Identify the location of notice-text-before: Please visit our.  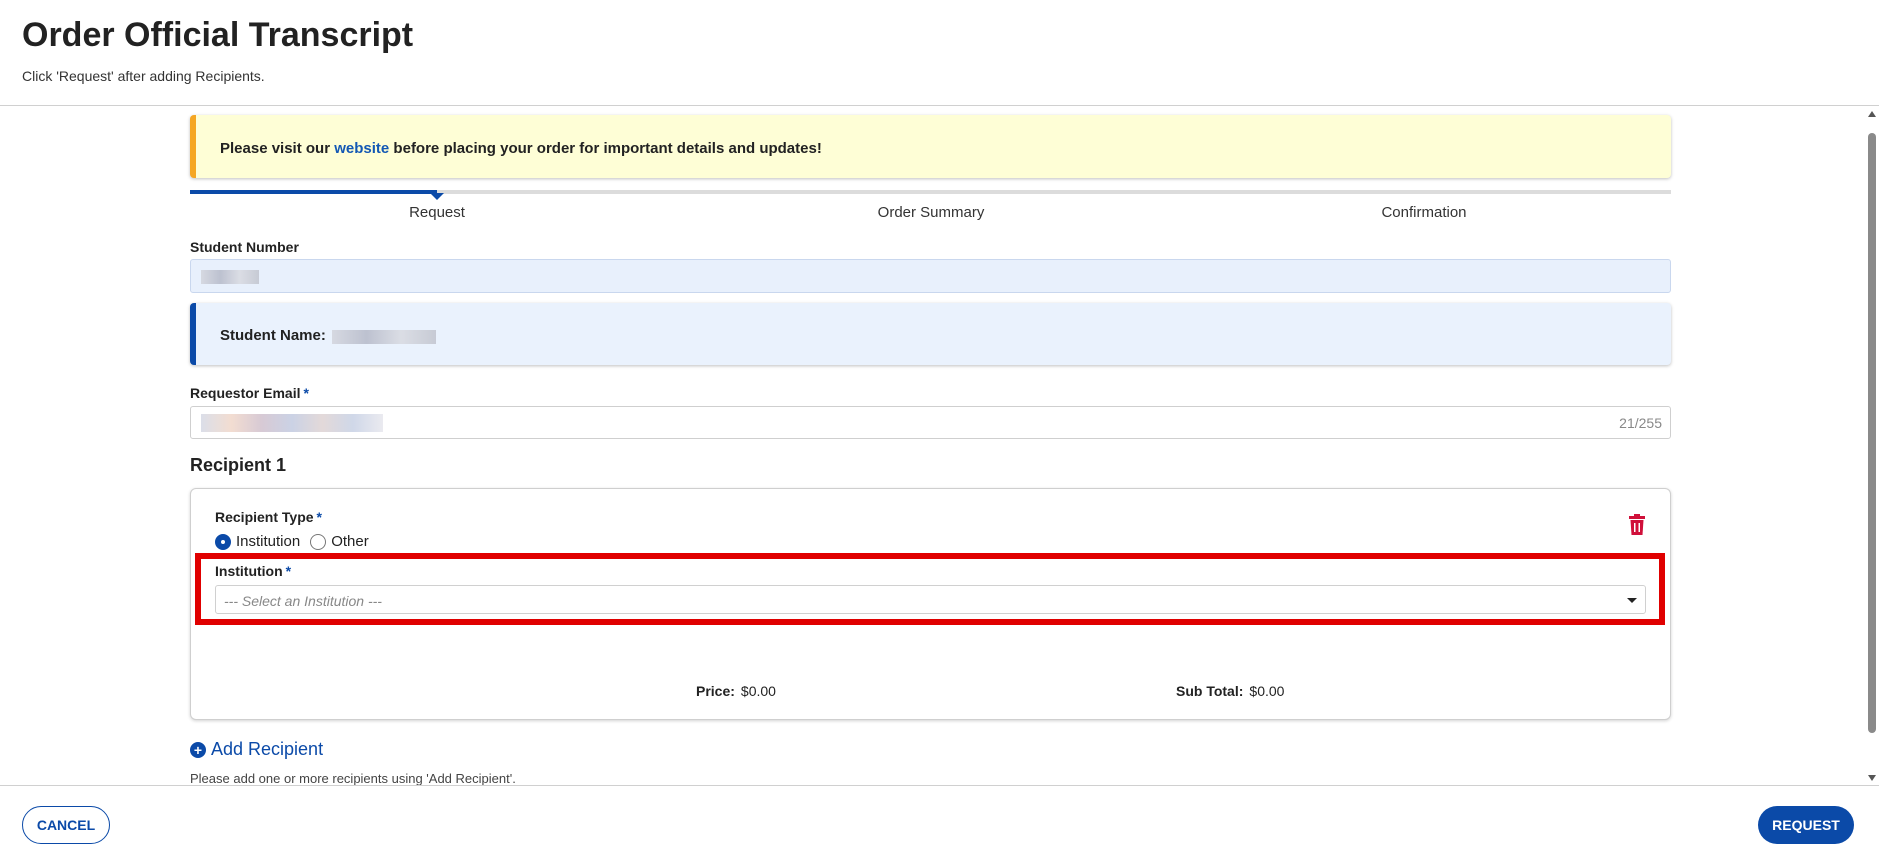
(277, 148).